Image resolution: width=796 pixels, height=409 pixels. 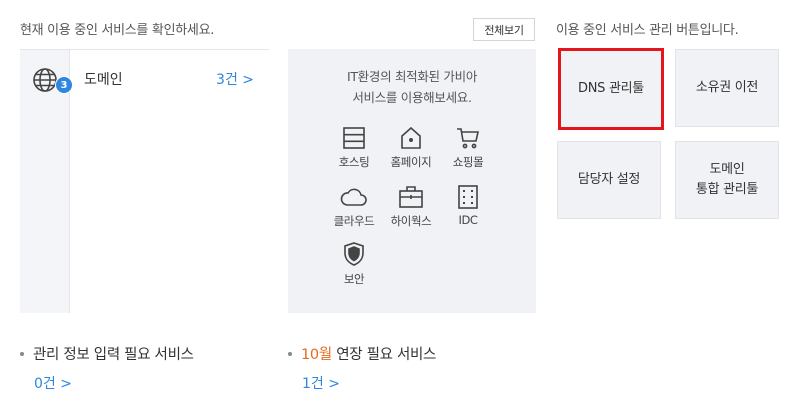 I want to click on service-icon-column: 3, so click(x=46, y=181).